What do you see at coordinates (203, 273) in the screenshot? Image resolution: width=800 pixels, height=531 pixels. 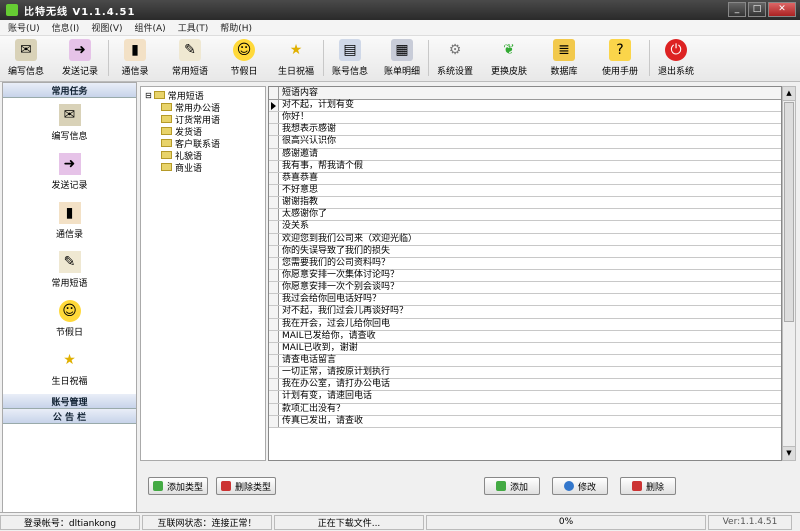 I see `phrase-category-tree: ⊟ 常用短语 常用办公语 订货常用语 发货语 客户联系语 礼貌语 商业语` at bounding box center [203, 273].